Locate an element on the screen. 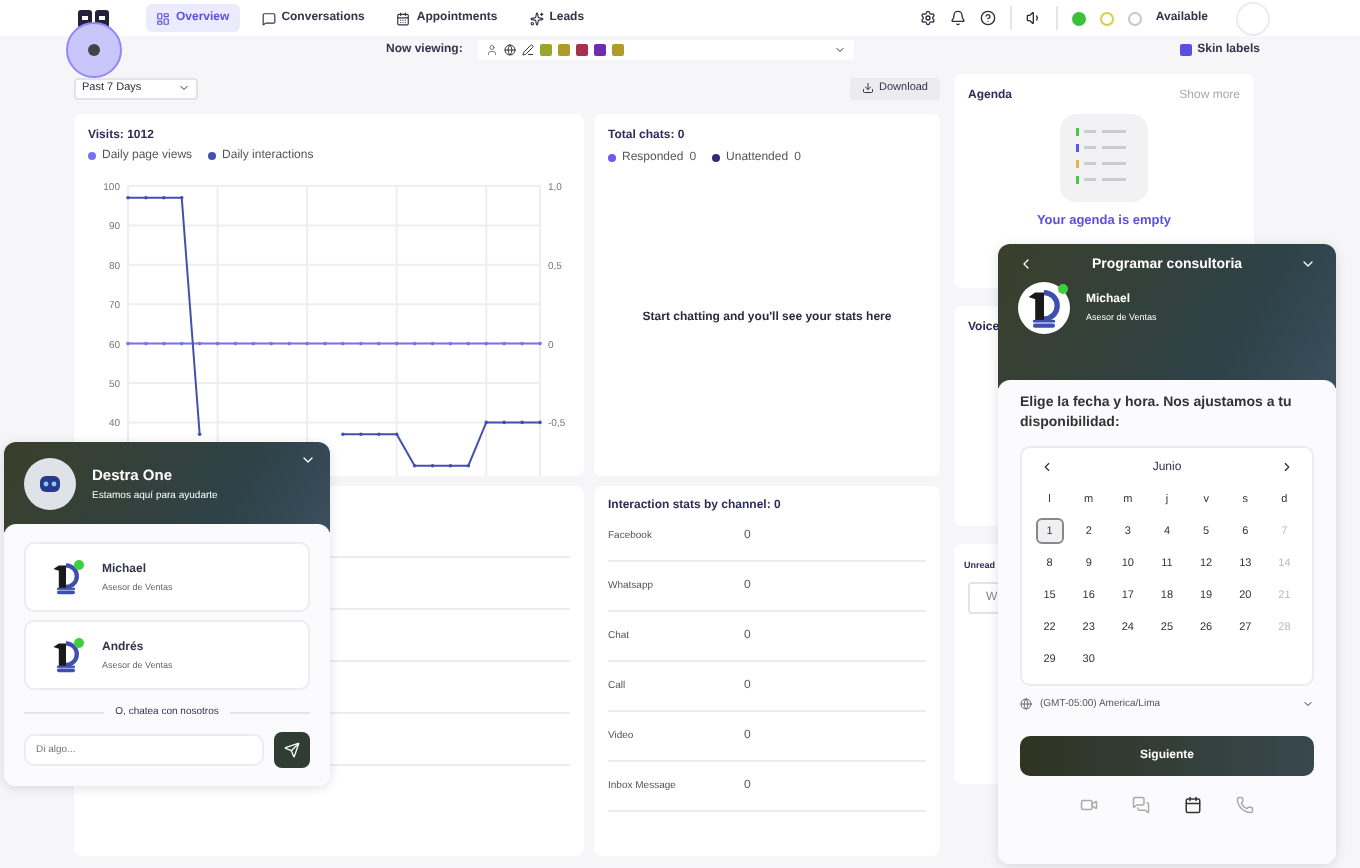  send-icon is located at coordinates (292, 750).